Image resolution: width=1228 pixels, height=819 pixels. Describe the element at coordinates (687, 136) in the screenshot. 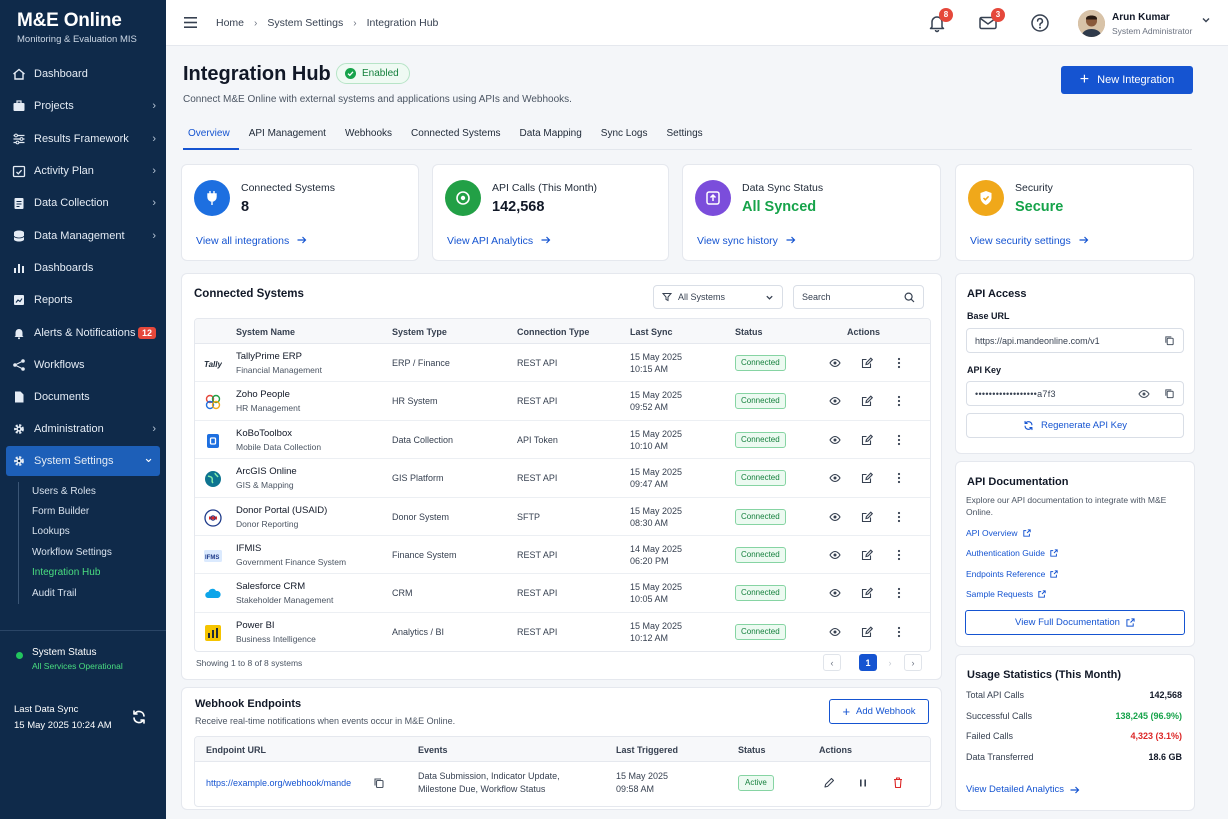

I see `tab-settings: Settings` at that location.